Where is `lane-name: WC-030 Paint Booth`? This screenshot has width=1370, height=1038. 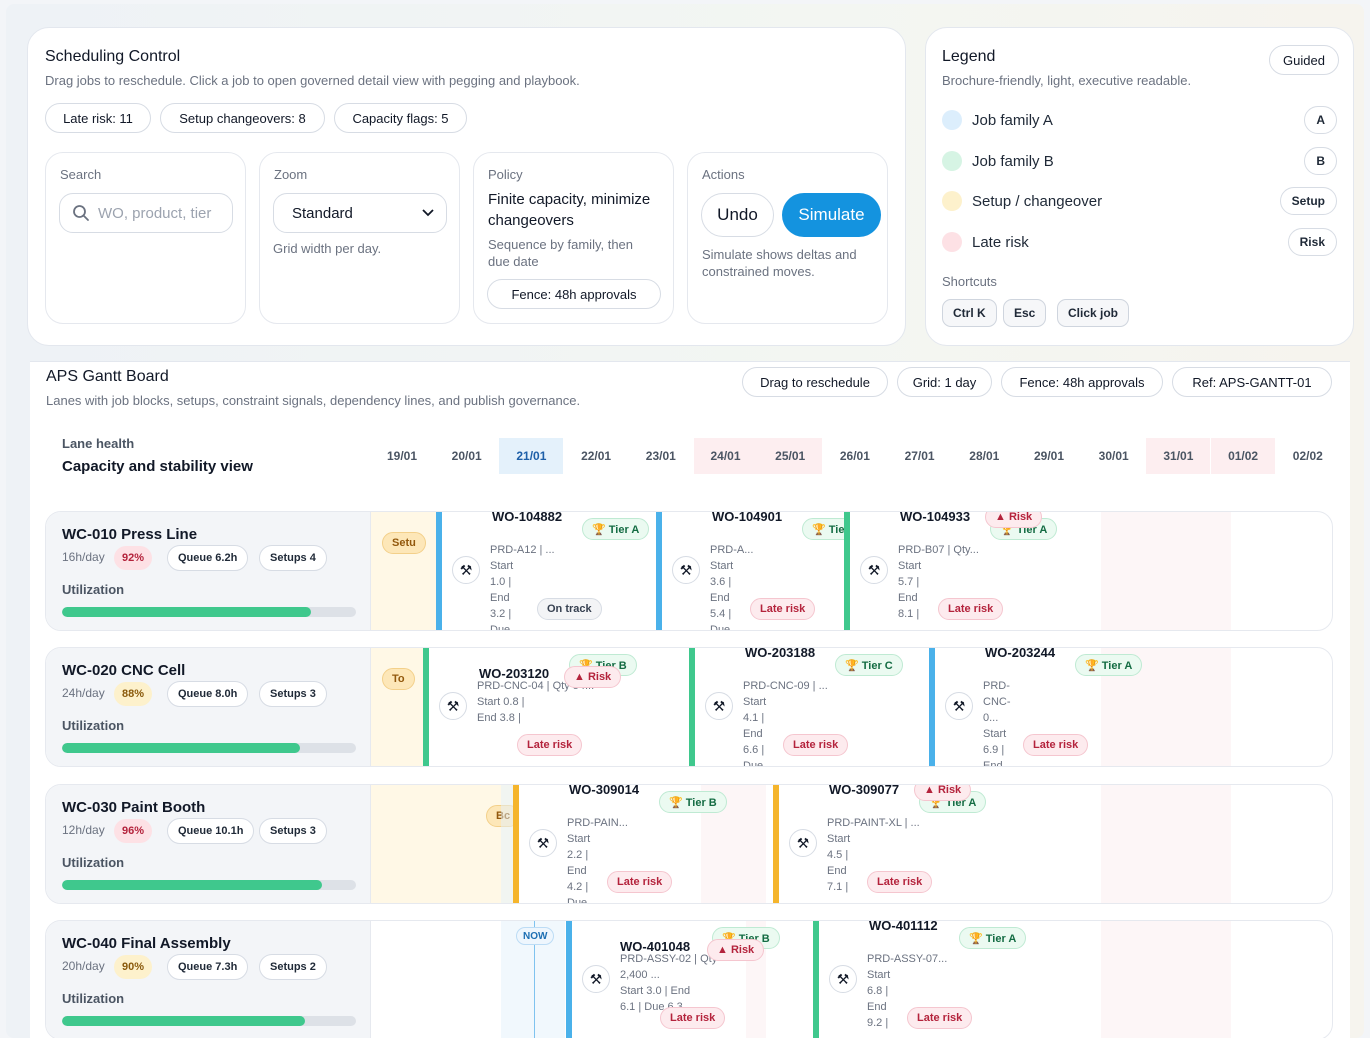 lane-name: WC-030 Paint Booth is located at coordinates (134, 807).